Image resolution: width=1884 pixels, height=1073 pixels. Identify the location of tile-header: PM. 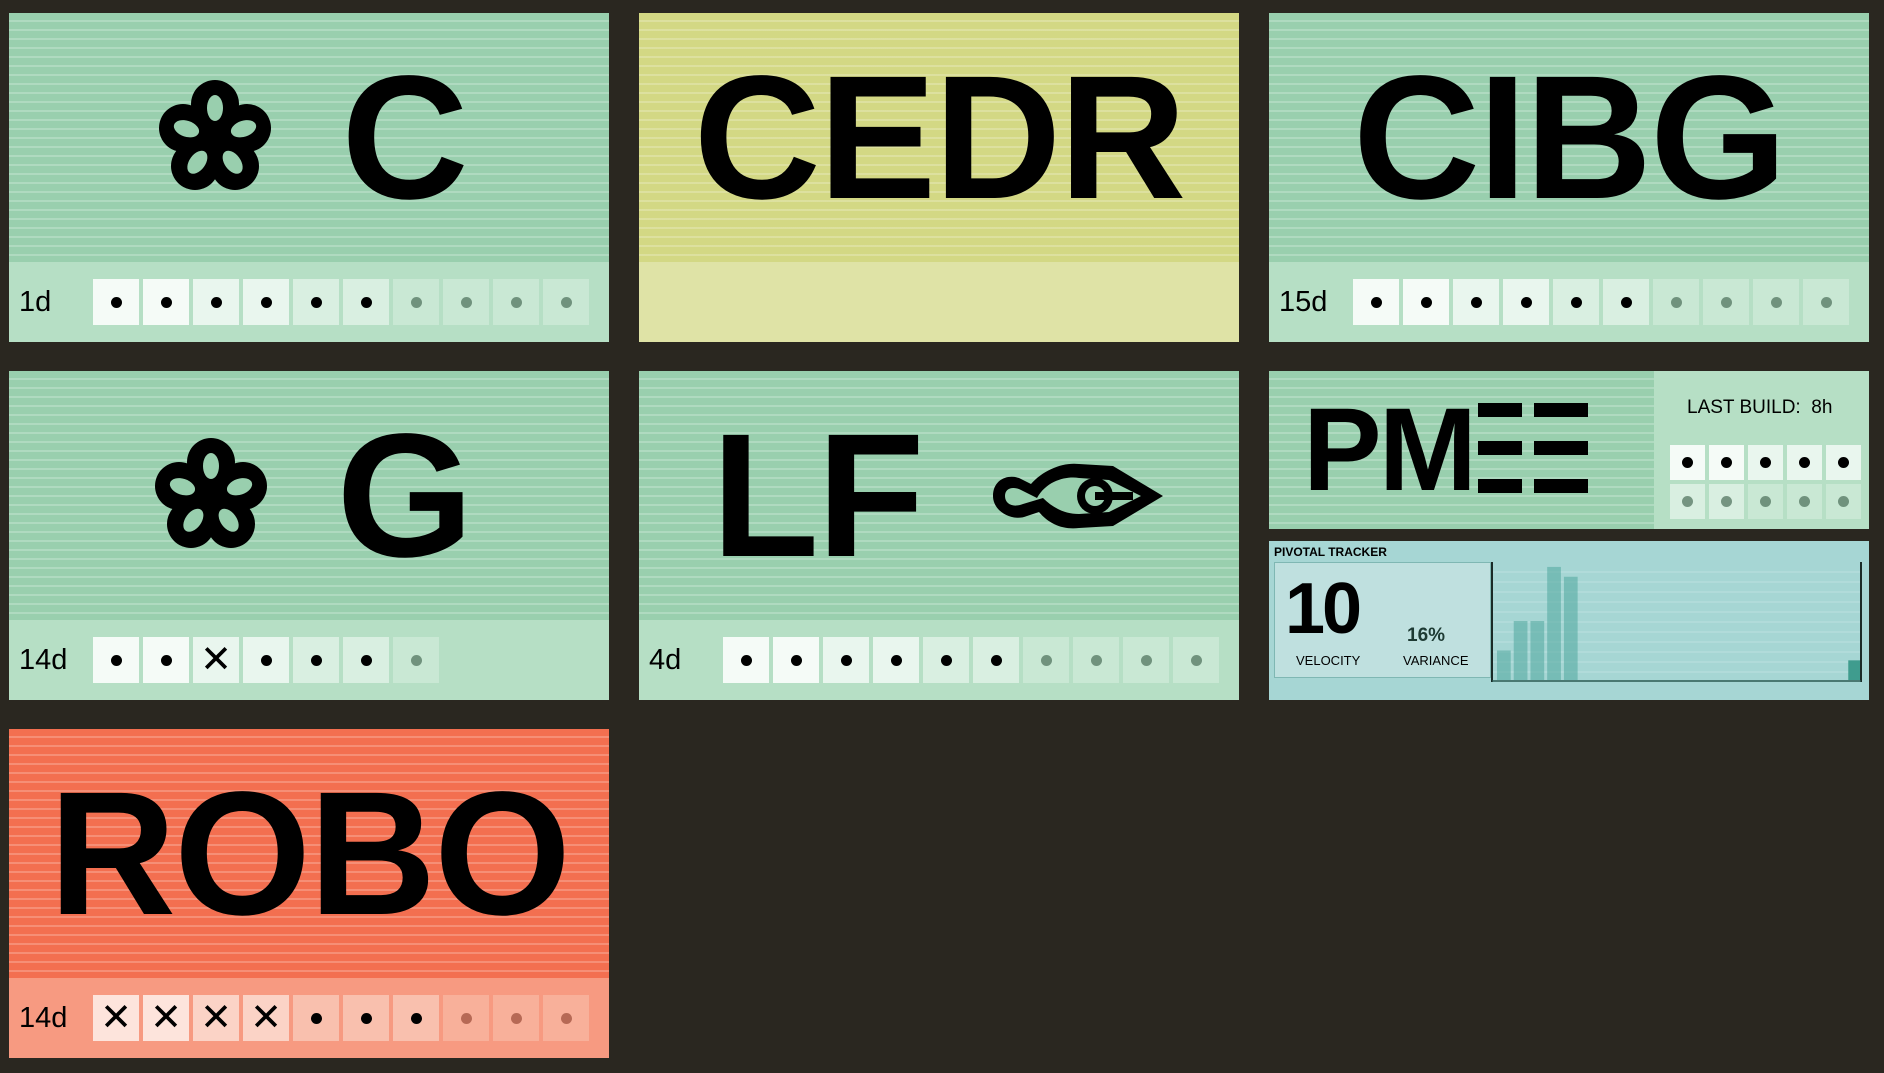
(1461, 450).